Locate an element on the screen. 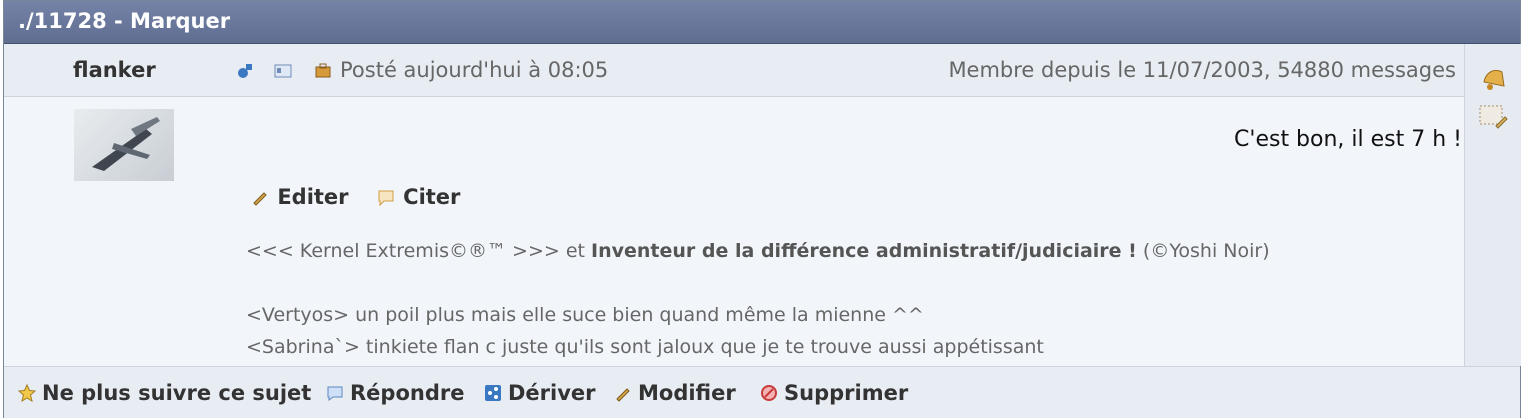  derive-button: Dériver is located at coordinates (540, 393).